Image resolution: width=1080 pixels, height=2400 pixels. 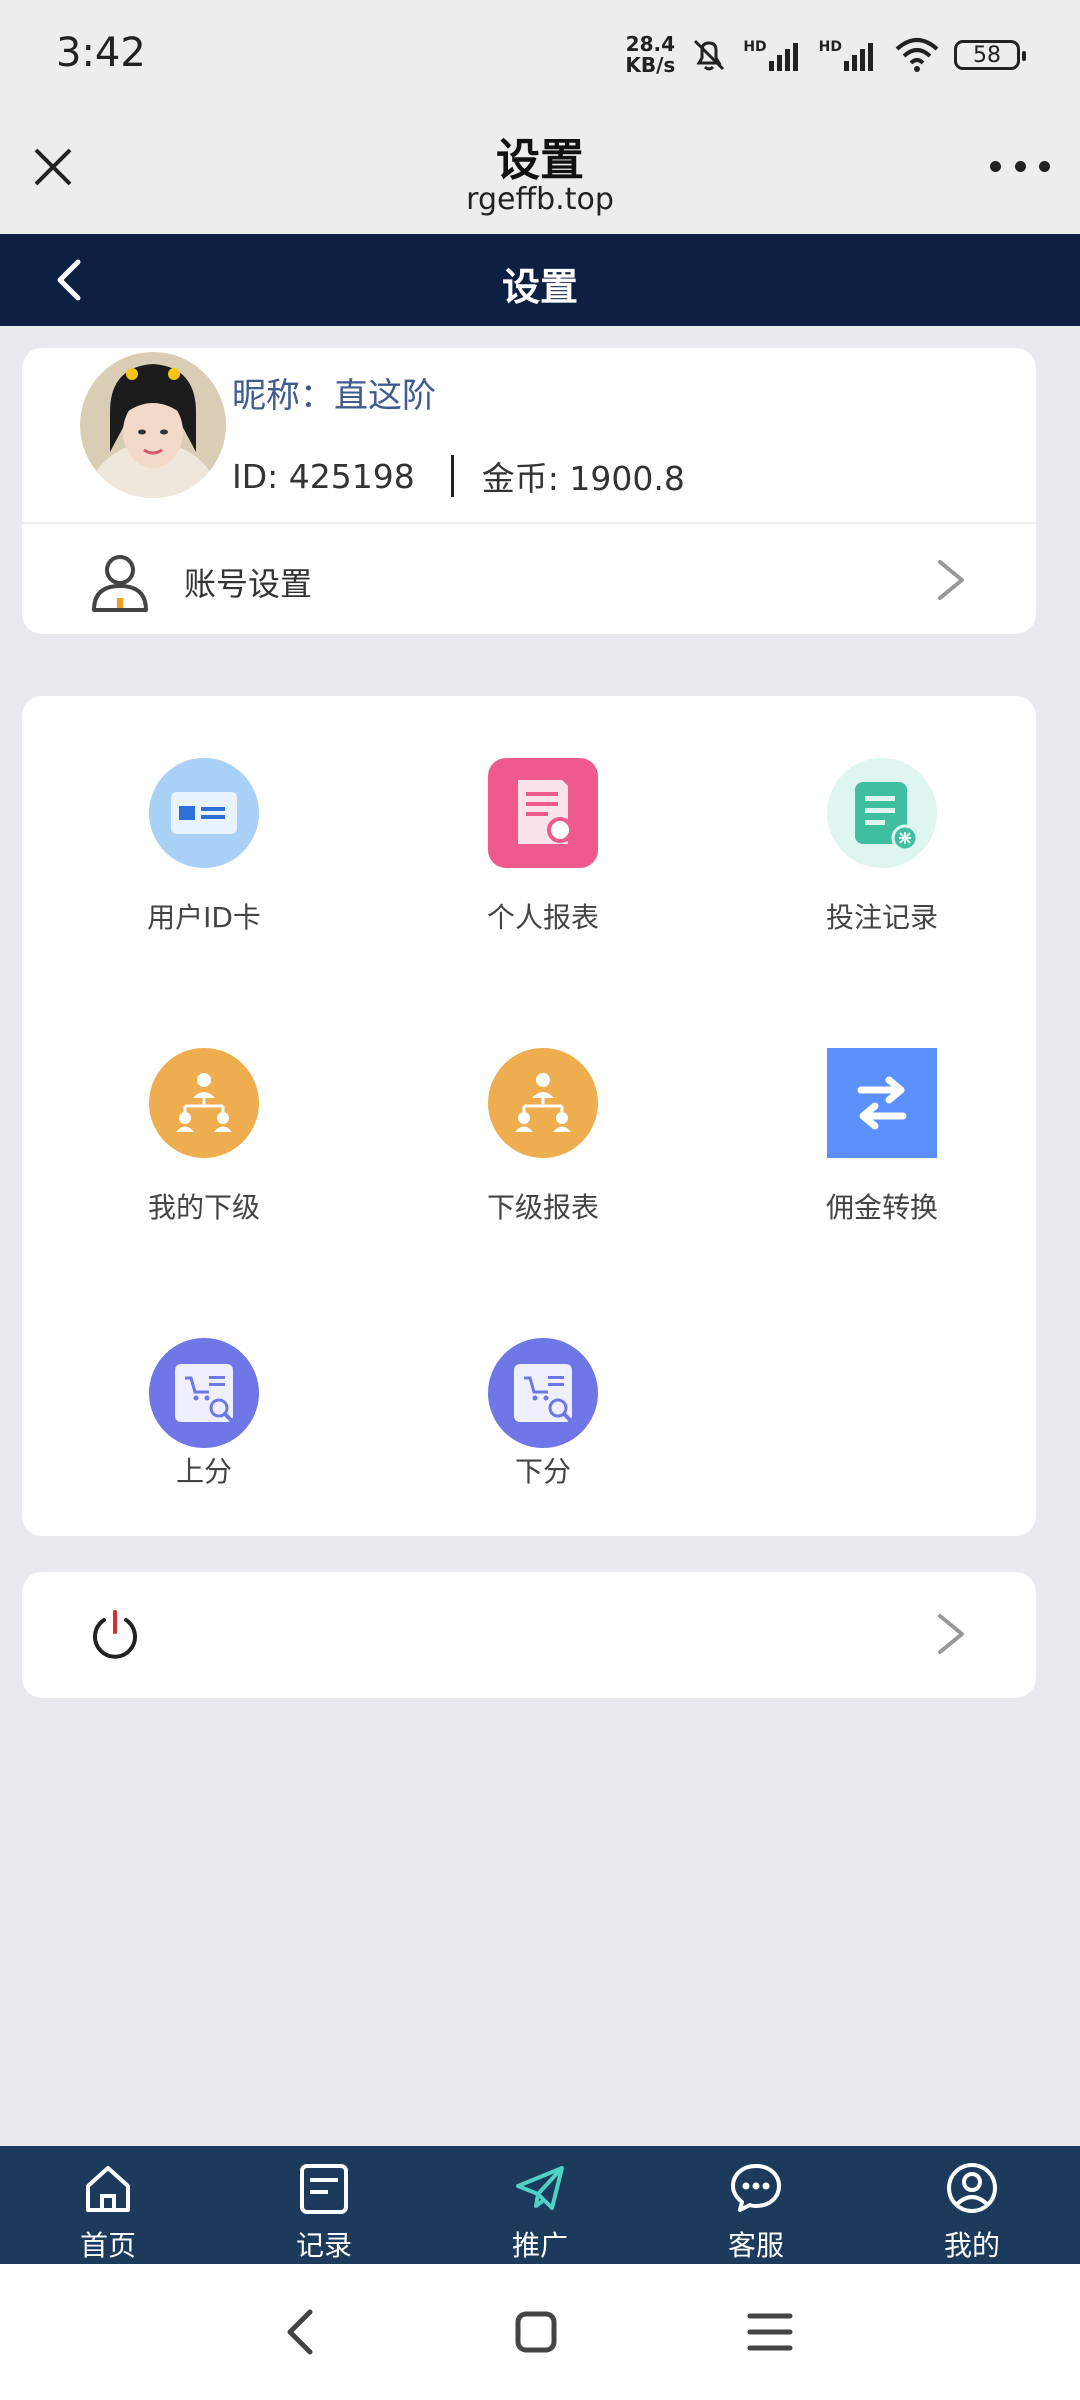 I want to click on divider, so click(x=452, y=476).